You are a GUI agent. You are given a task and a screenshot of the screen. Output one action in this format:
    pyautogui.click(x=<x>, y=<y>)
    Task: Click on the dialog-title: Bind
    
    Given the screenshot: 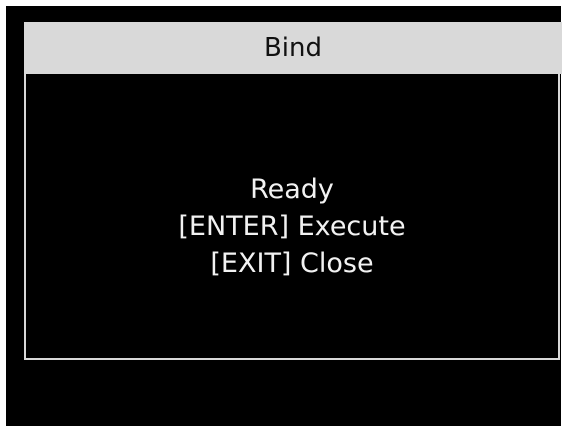 What is the action you would take?
    pyautogui.click(x=293, y=48)
    